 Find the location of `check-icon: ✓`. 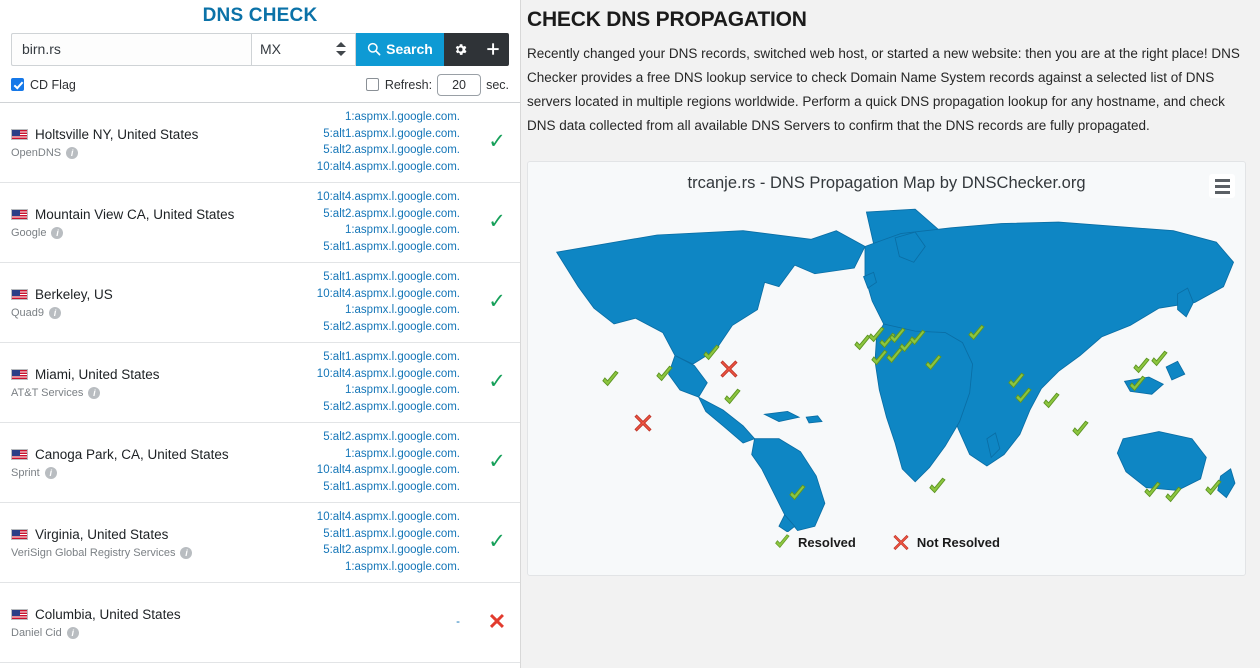

check-icon: ✓ is located at coordinates (497, 382).